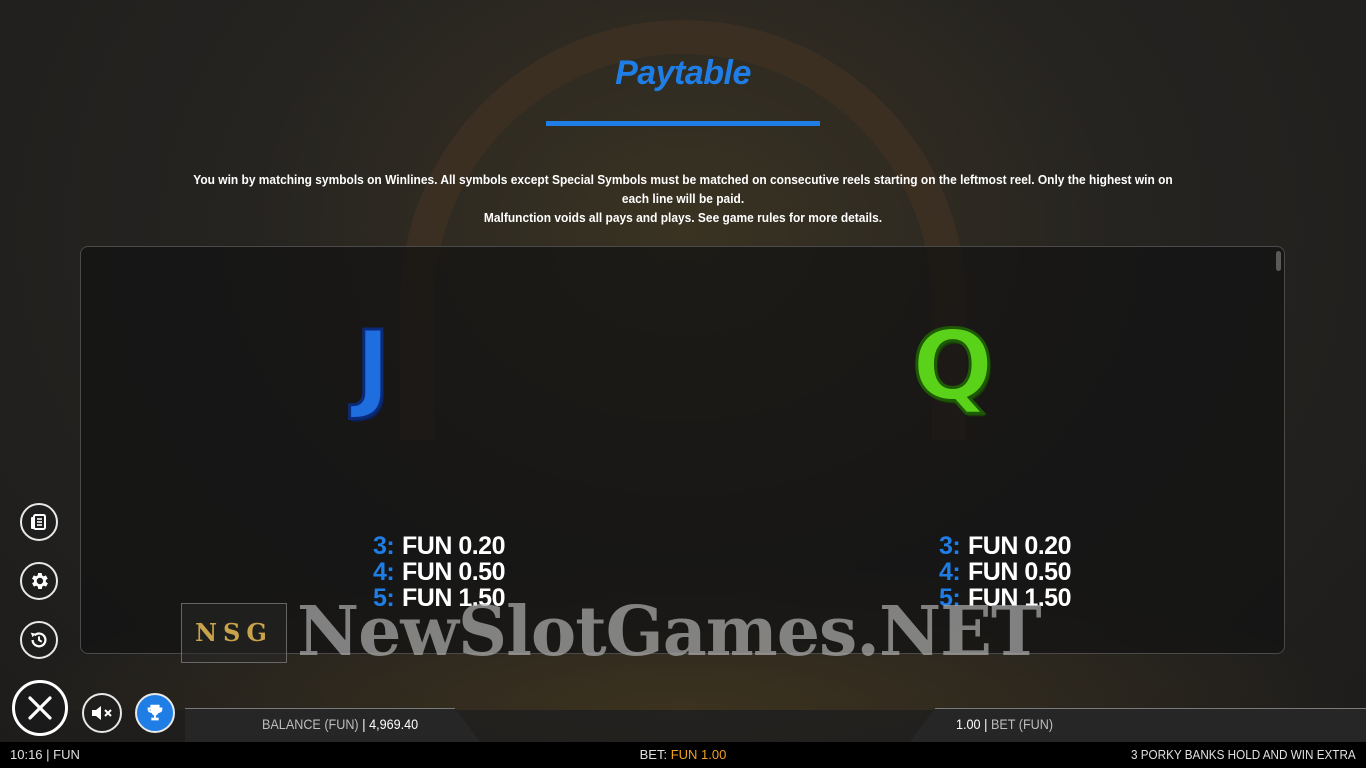 Image resolution: width=1366 pixels, height=768 pixels. I want to click on paytable-icon, so click(38, 522).